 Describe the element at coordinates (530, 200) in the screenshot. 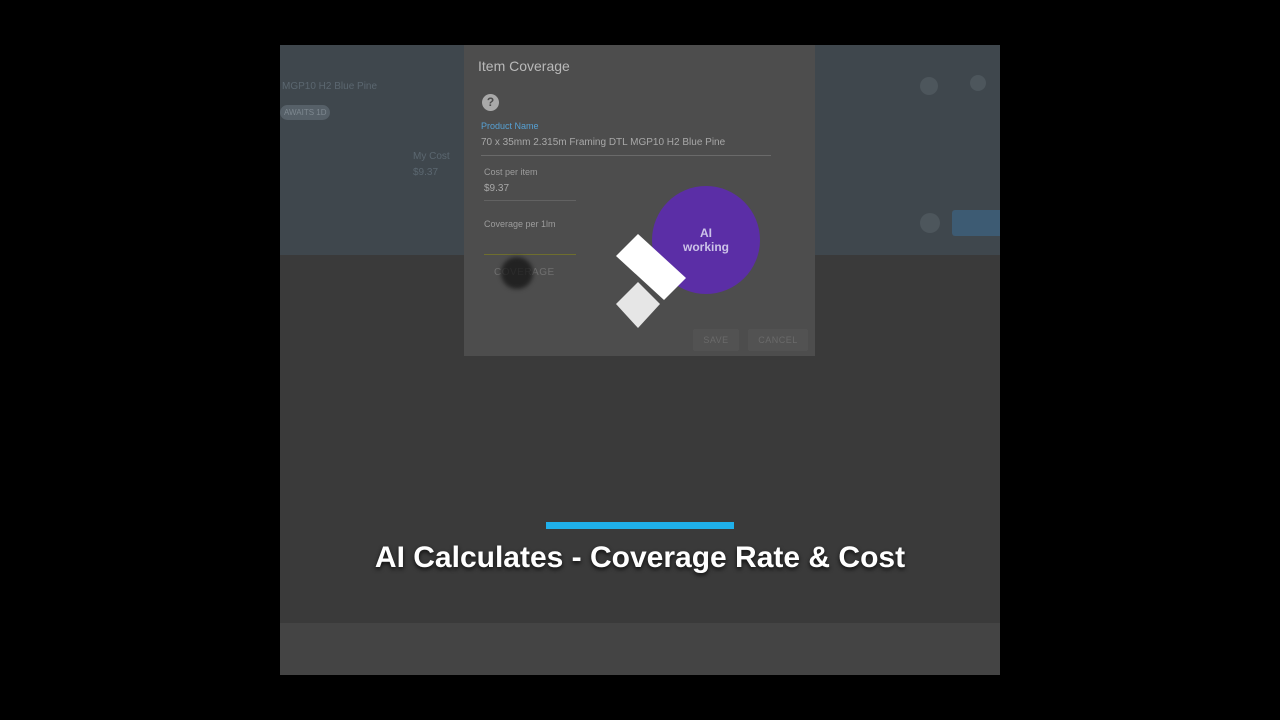

I see `cost-per-item-underline` at that location.